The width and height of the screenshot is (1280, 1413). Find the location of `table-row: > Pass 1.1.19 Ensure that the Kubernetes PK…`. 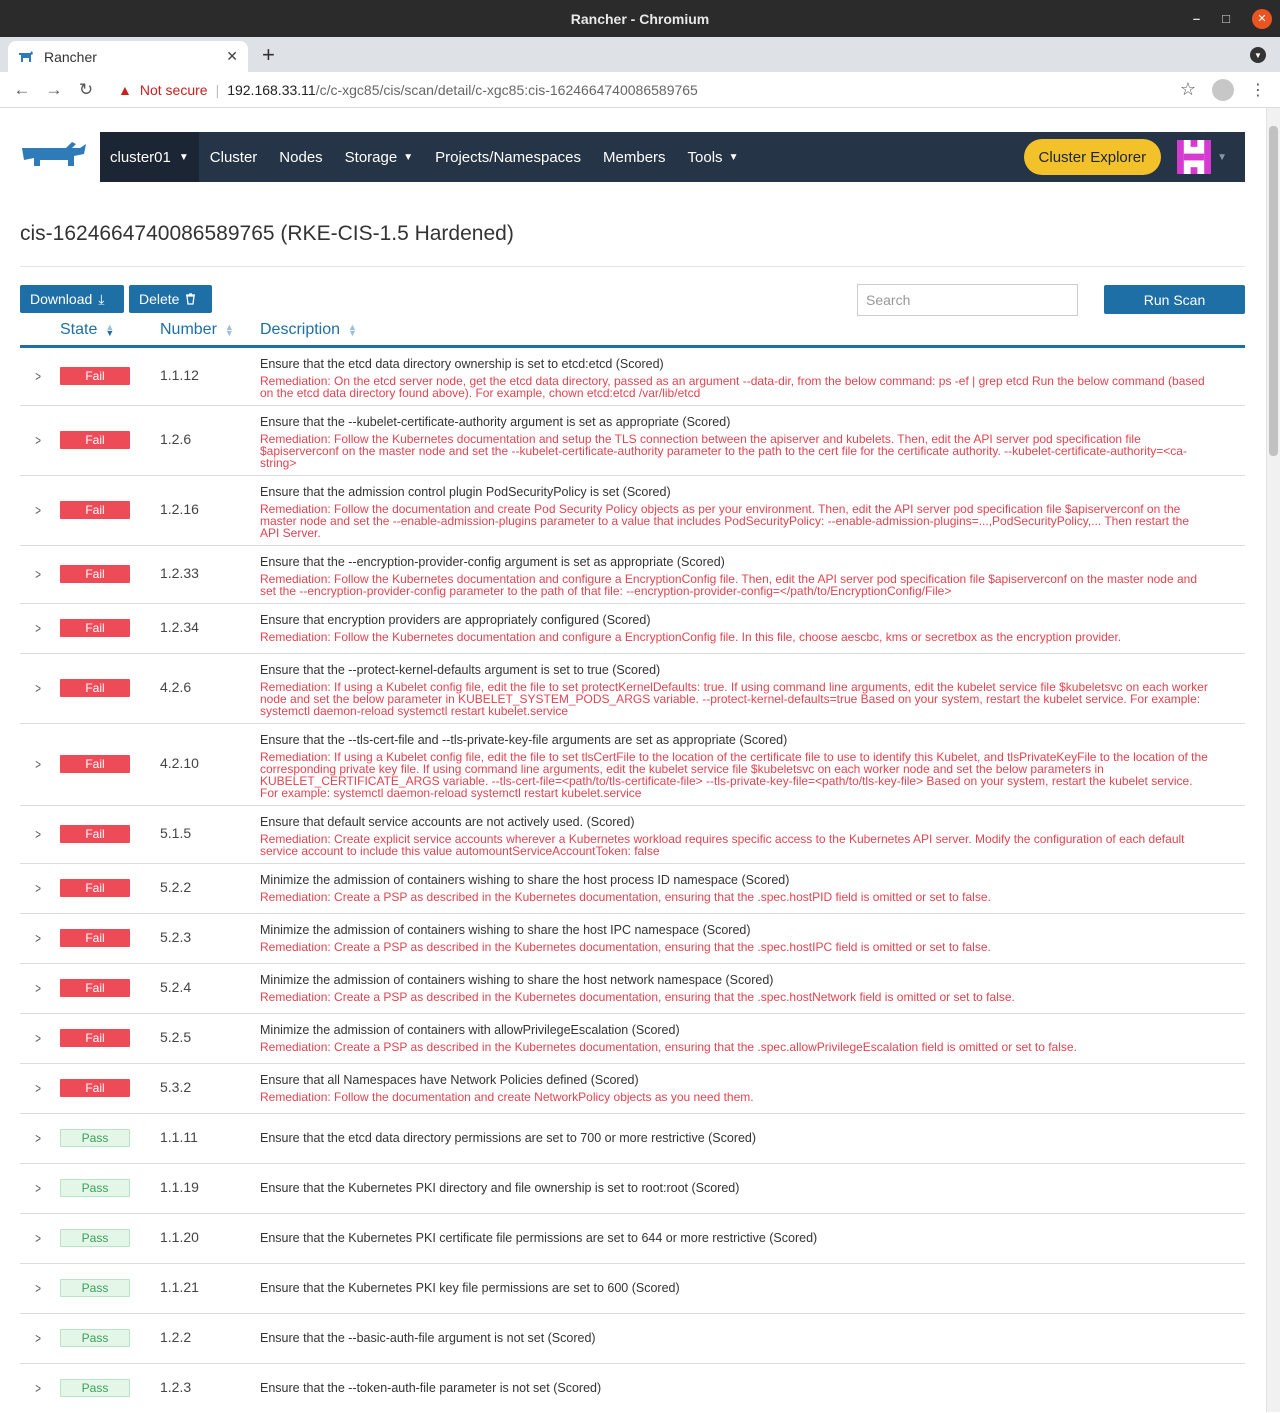

table-row: > Pass 1.1.19 Ensure that the Kubernetes PK… is located at coordinates (632, 1189).